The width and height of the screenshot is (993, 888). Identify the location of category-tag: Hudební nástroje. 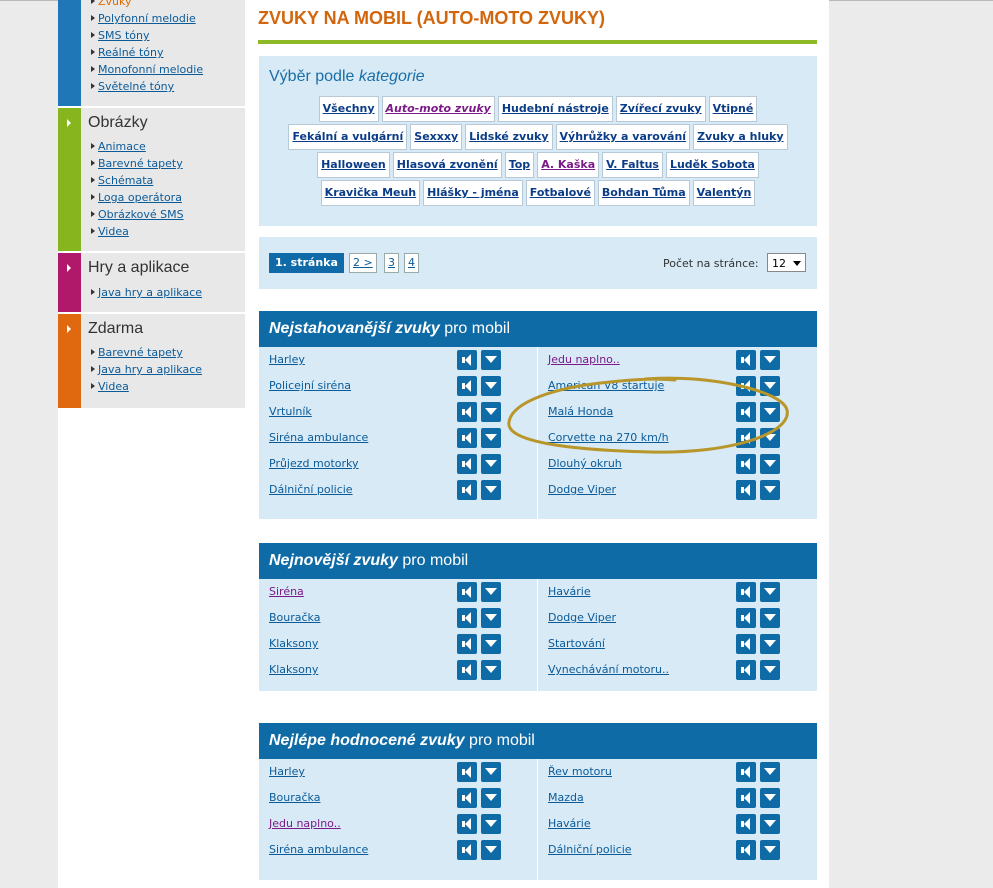
(555, 109).